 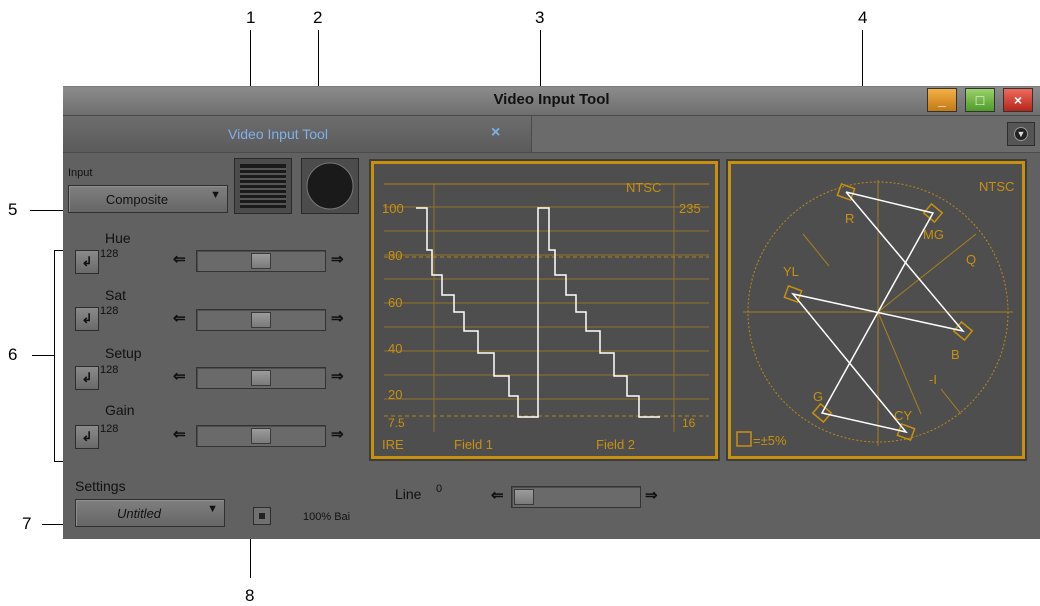 What do you see at coordinates (123, 353) in the screenshot?
I see `setup-label: Setup` at bounding box center [123, 353].